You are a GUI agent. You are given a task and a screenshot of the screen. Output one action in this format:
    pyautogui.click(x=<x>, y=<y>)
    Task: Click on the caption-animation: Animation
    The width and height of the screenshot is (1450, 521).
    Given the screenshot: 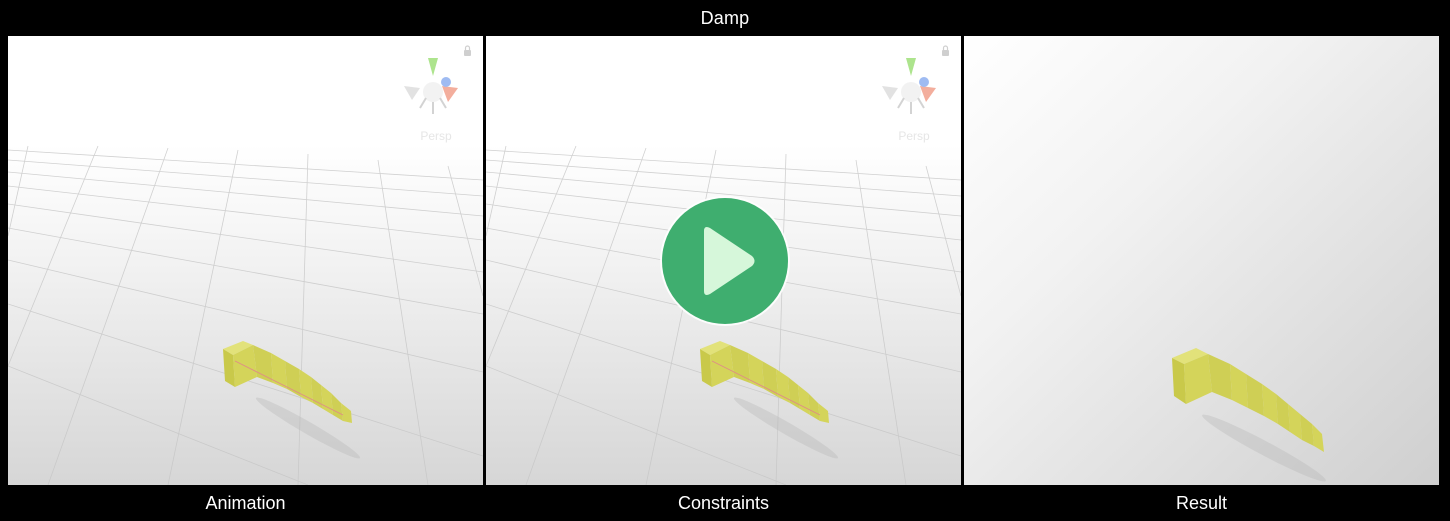 What is the action you would take?
    pyautogui.click(x=245, y=502)
    